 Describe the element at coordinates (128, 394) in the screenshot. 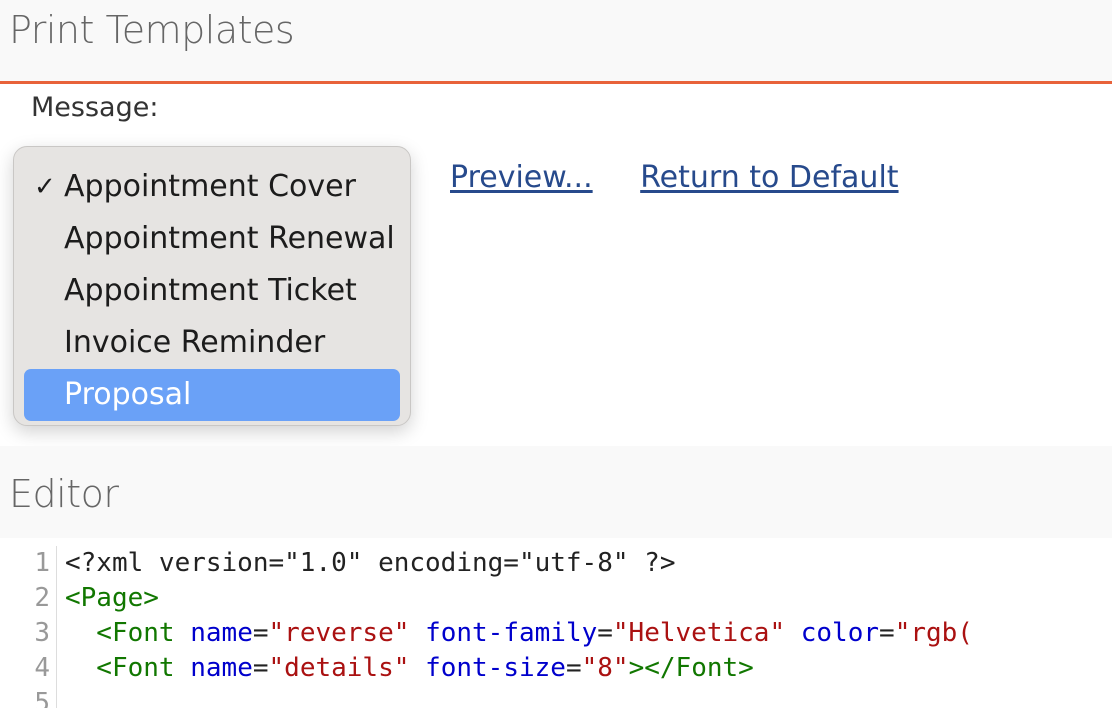

I see `dropdown-option-label: Proposal` at that location.